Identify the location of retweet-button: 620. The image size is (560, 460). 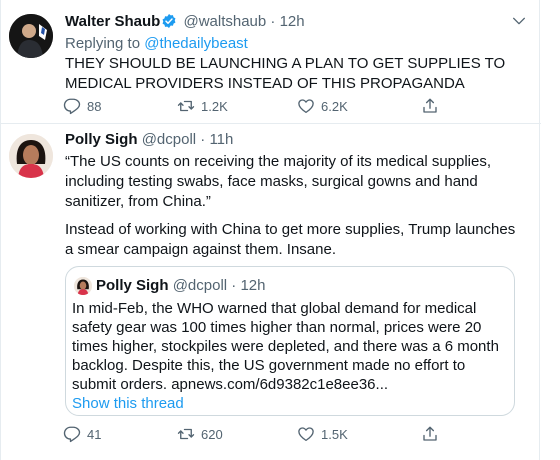
(200, 434).